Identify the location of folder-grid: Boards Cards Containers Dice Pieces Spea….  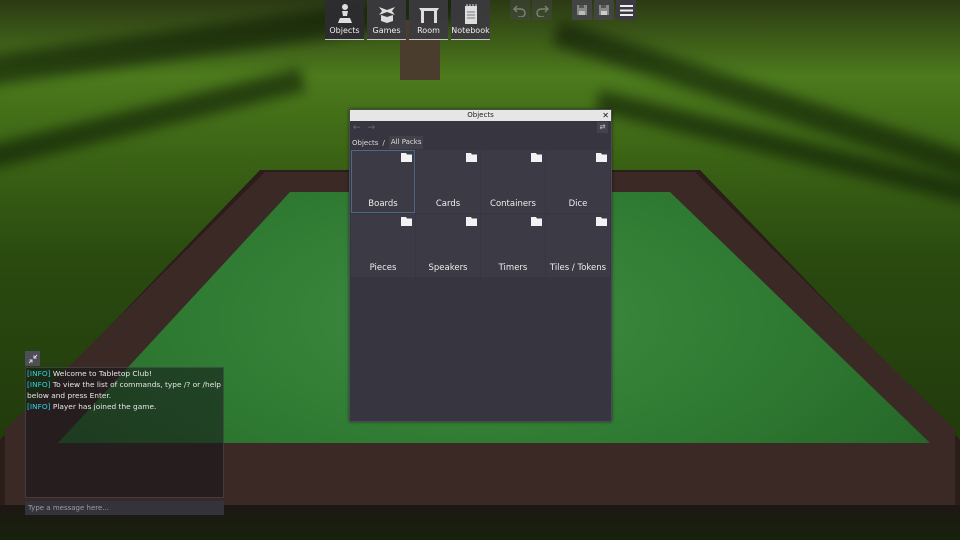
(480, 213).